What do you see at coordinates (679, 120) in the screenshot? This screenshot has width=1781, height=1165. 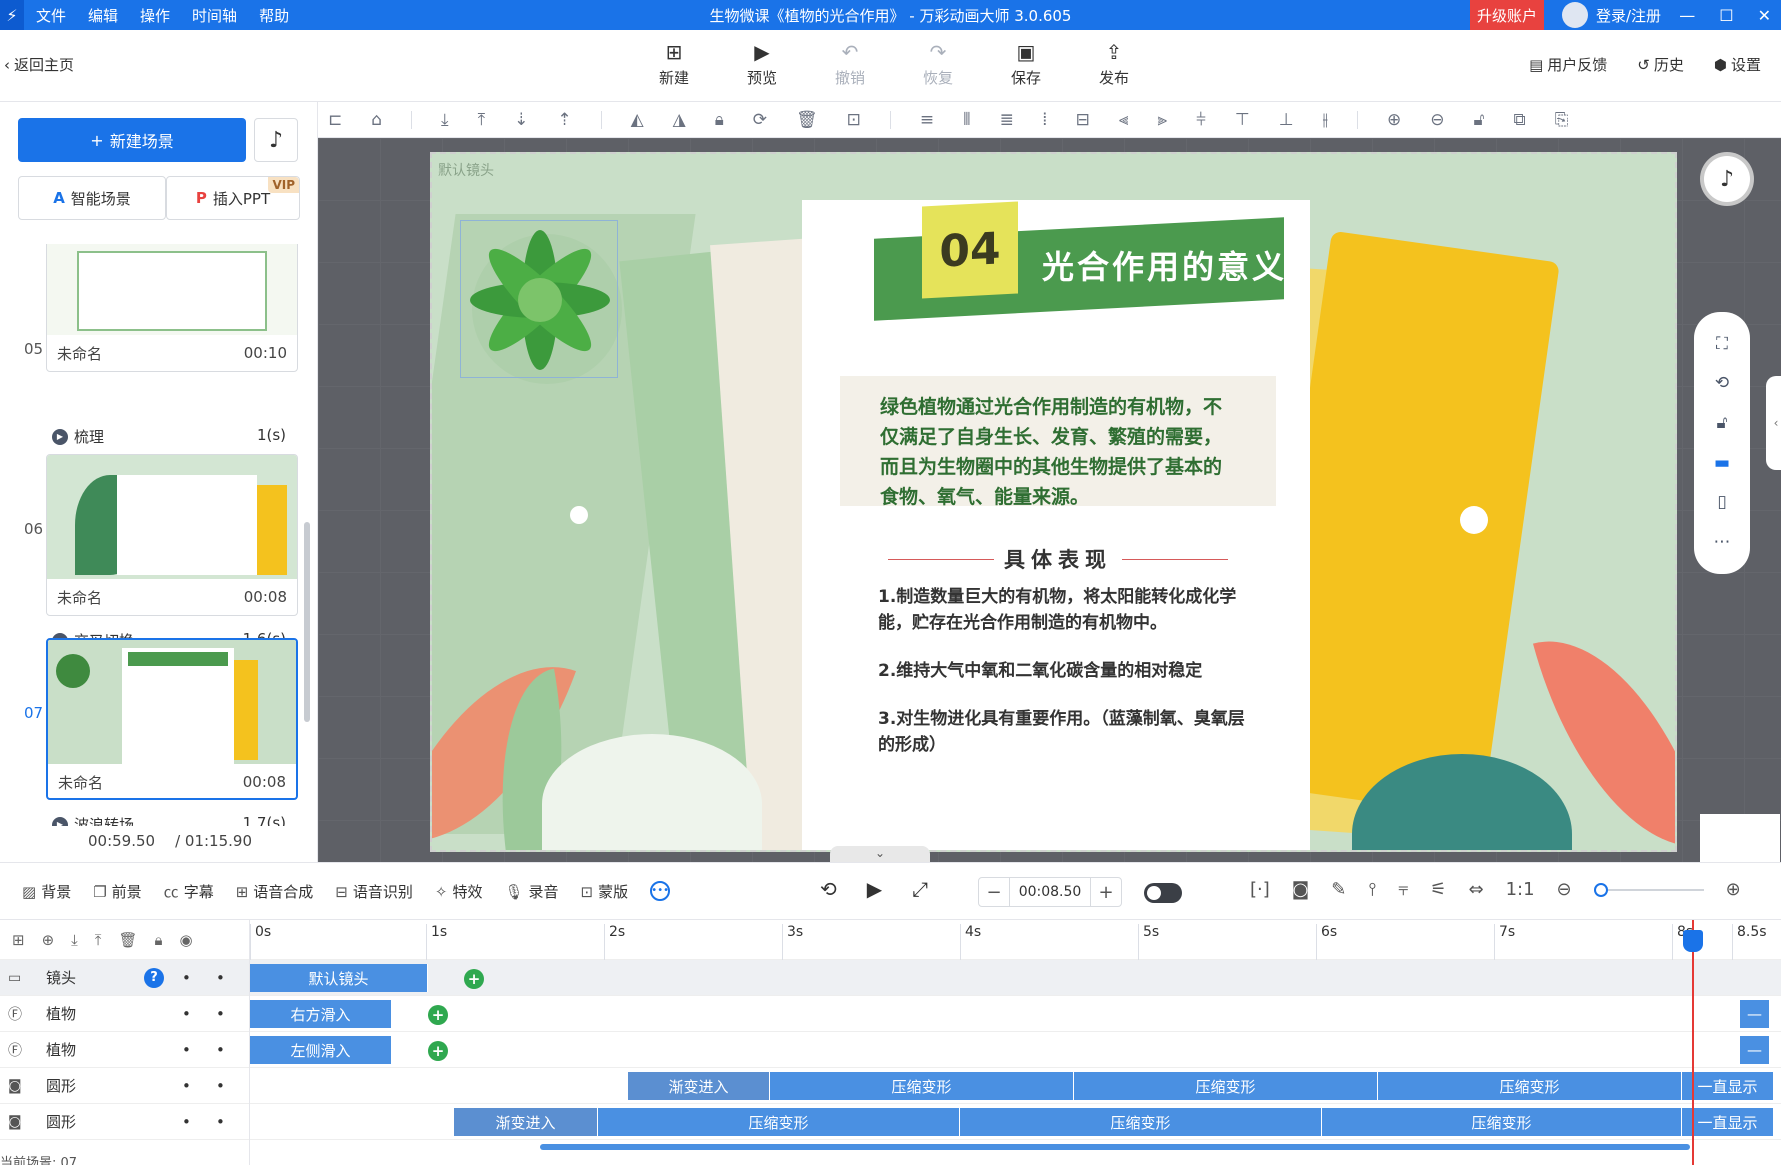 I see `flip-vertical-icon: ◮` at bounding box center [679, 120].